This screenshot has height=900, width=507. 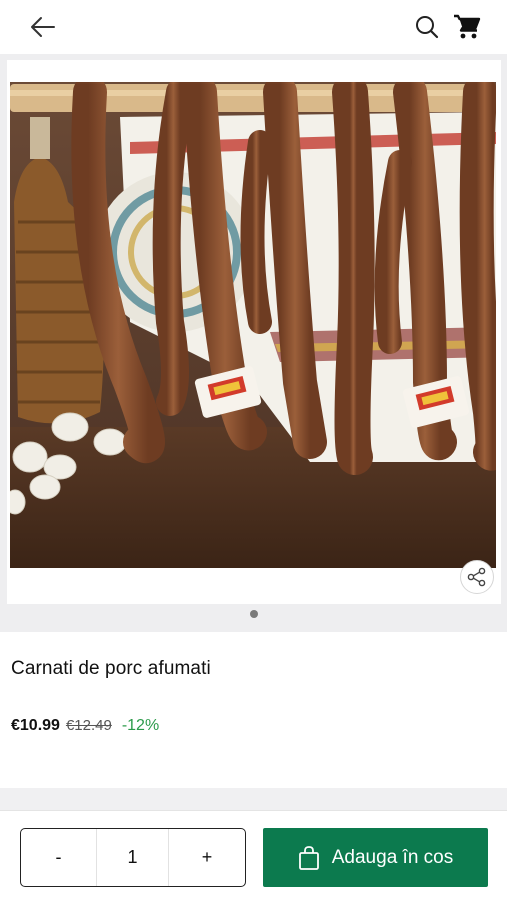 What do you see at coordinates (140, 725) in the screenshot?
I see `discount-badge: -12%` at bounding box center [140, 725].